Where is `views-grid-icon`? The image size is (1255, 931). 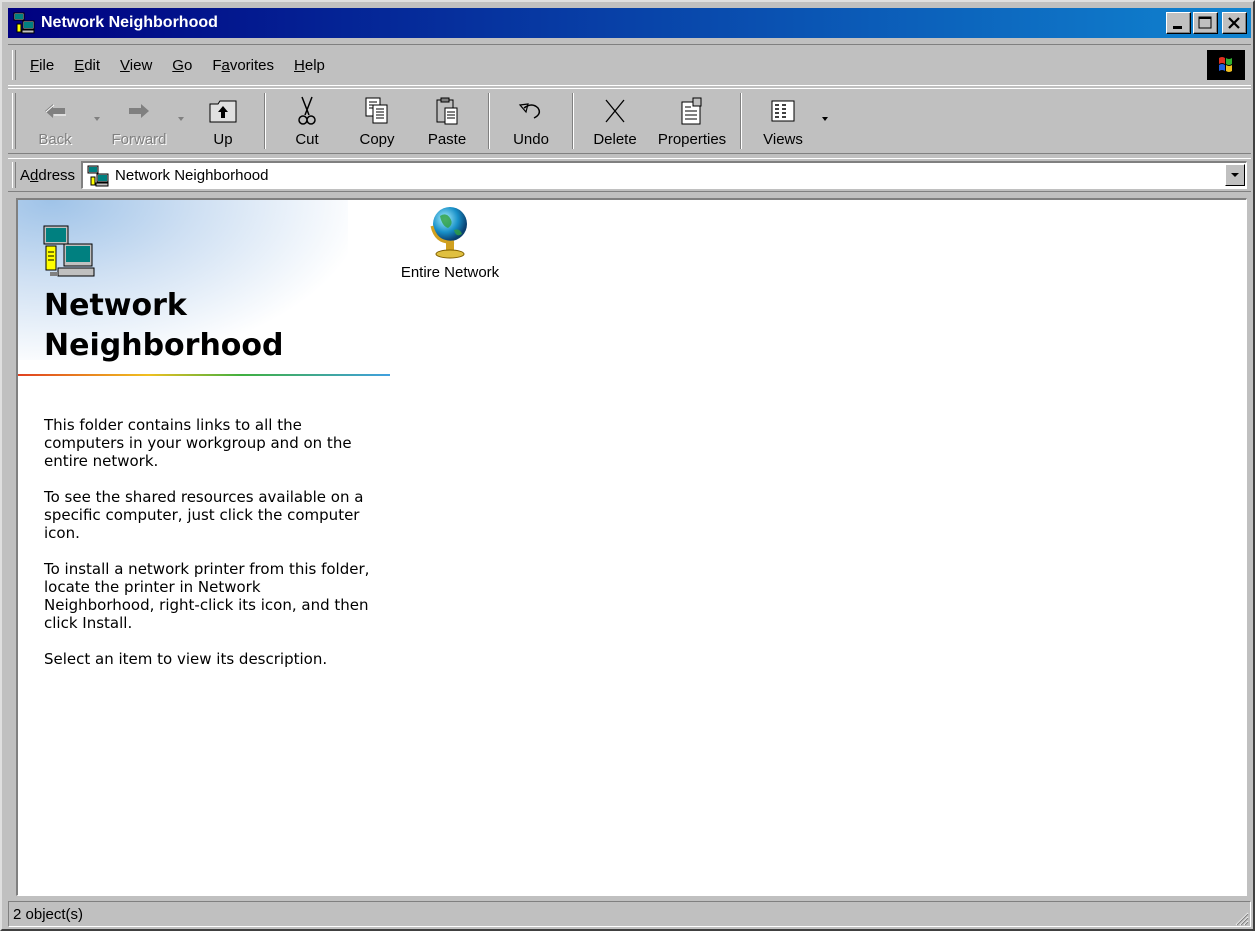
views-grid-icon is located at coordinates (783, 111).